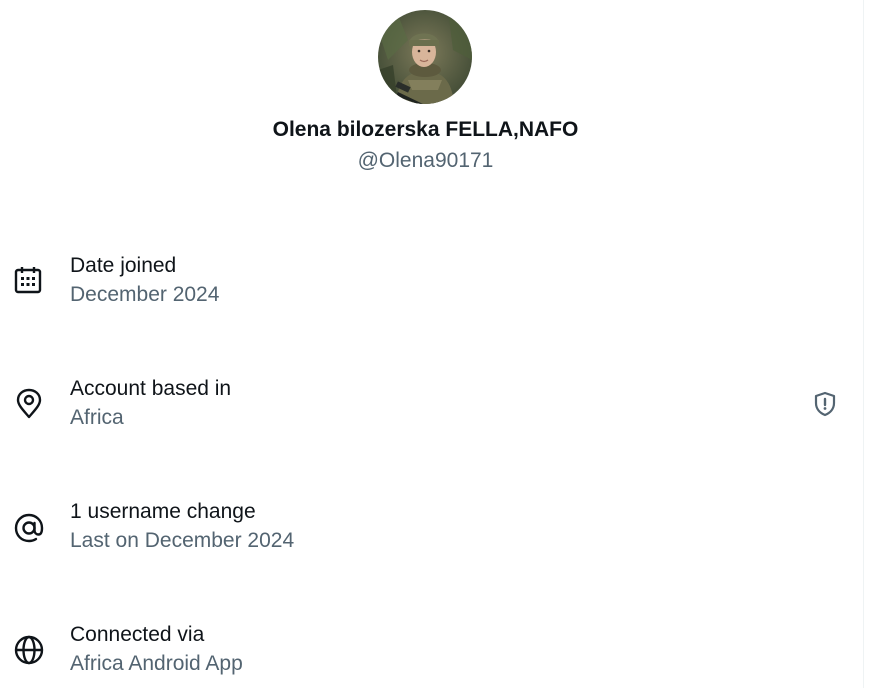 The height and width of the screenshot is (688, 884). What do you see at coordinates (163, 511) in the screenshot?
I see `row-title: 1 username change` at bounding box center [163, 511].